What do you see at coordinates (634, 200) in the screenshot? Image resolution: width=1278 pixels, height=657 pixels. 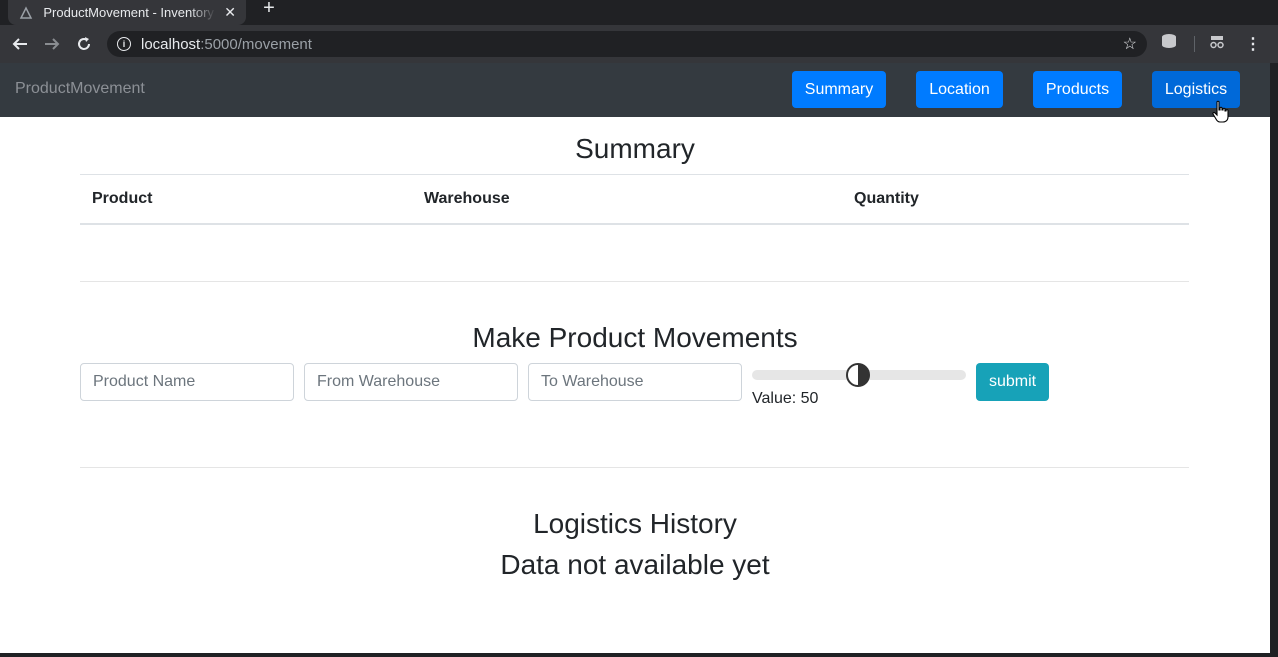 I see `summary-table-header: Product Warehouse Quantity` at bounding box center [634, 200].